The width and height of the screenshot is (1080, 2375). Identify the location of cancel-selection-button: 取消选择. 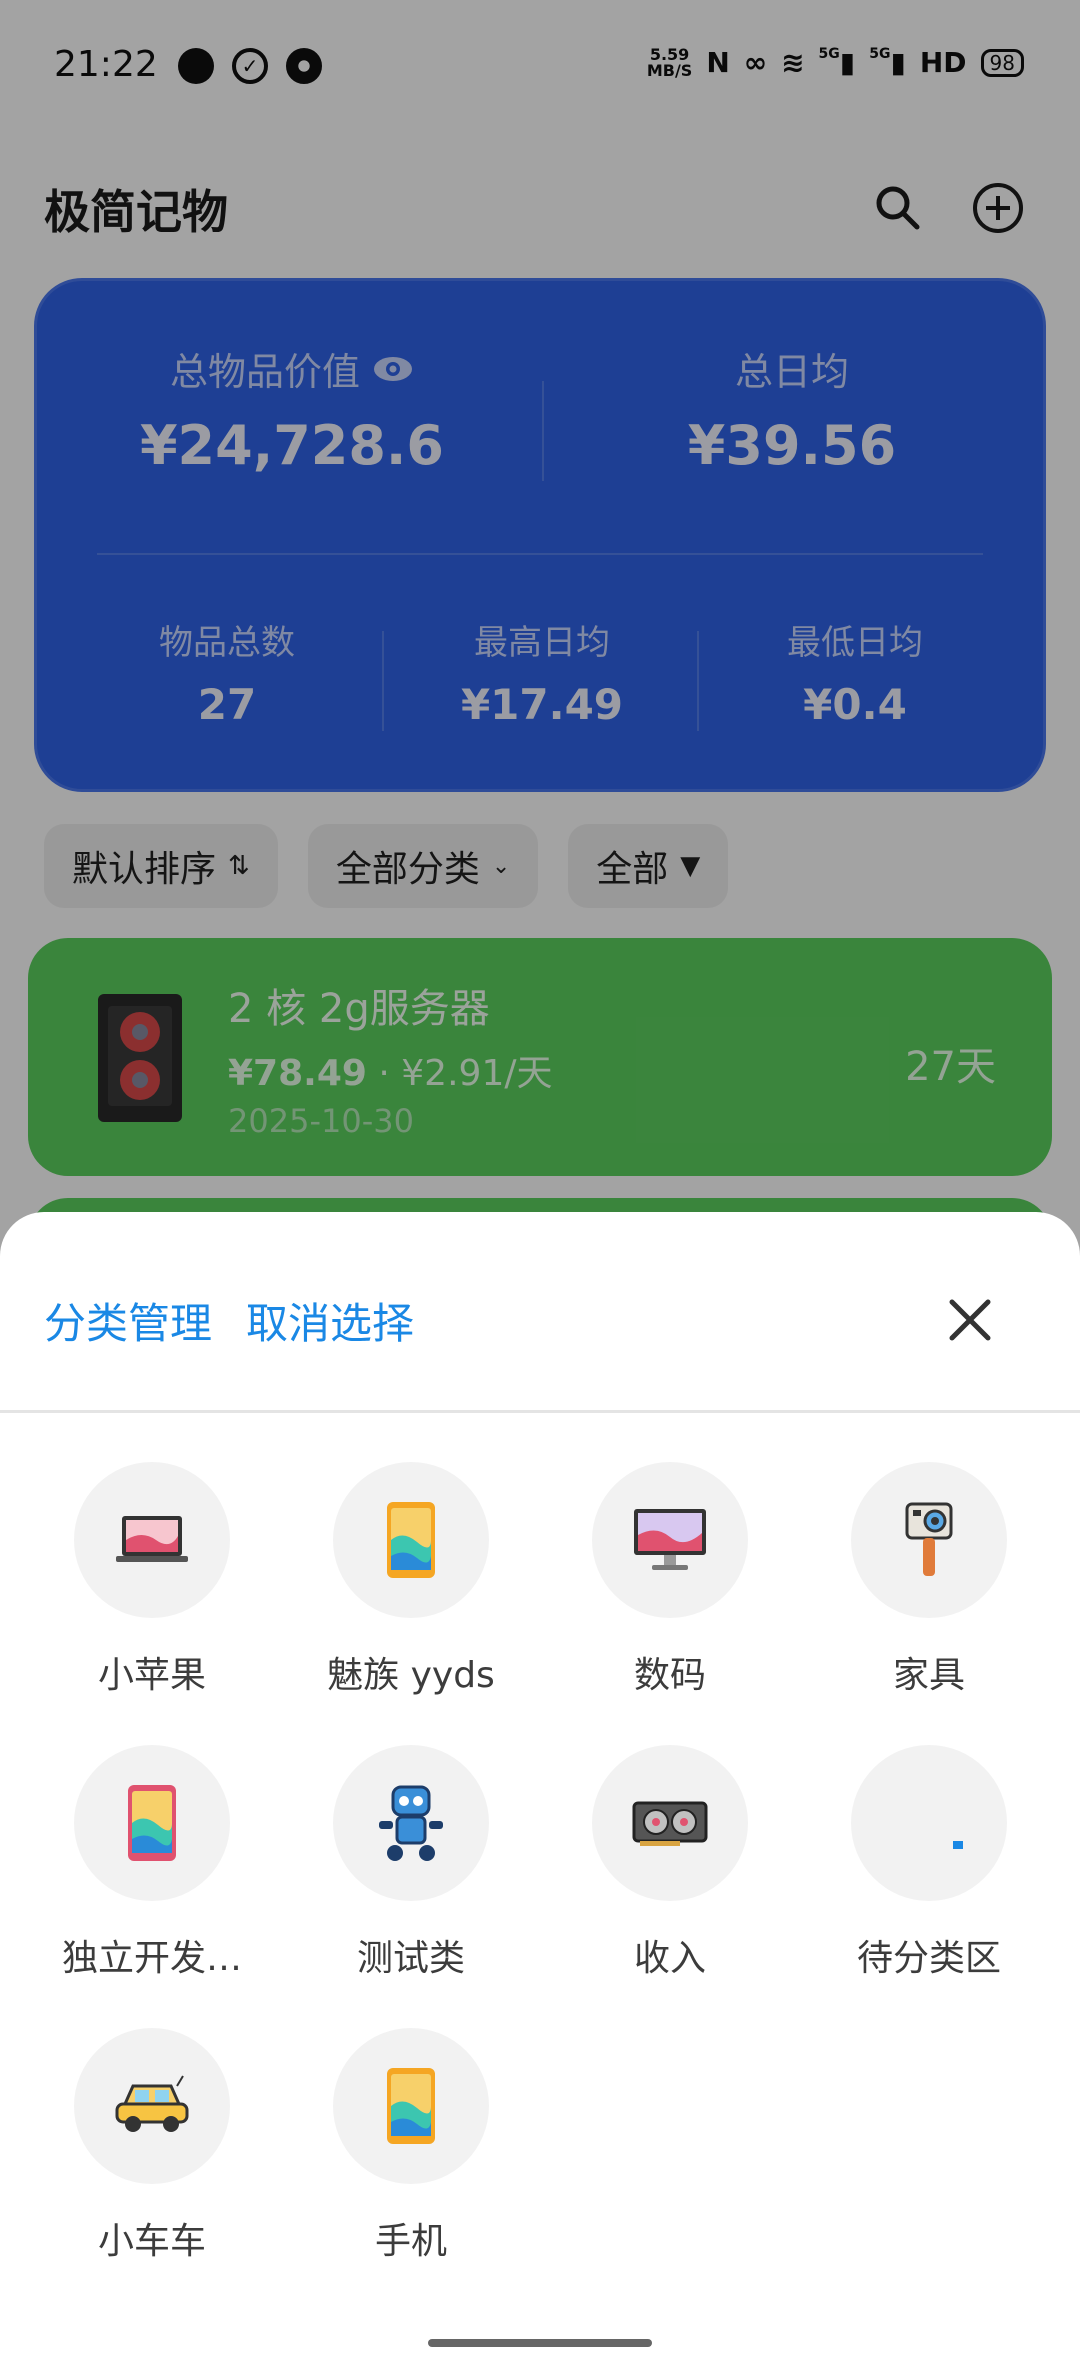
(330, 1320).